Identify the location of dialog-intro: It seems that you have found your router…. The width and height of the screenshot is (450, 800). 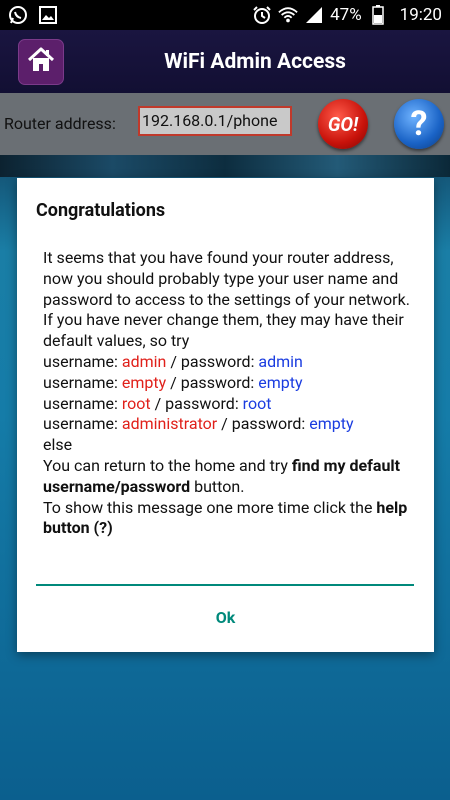
(226, 278).